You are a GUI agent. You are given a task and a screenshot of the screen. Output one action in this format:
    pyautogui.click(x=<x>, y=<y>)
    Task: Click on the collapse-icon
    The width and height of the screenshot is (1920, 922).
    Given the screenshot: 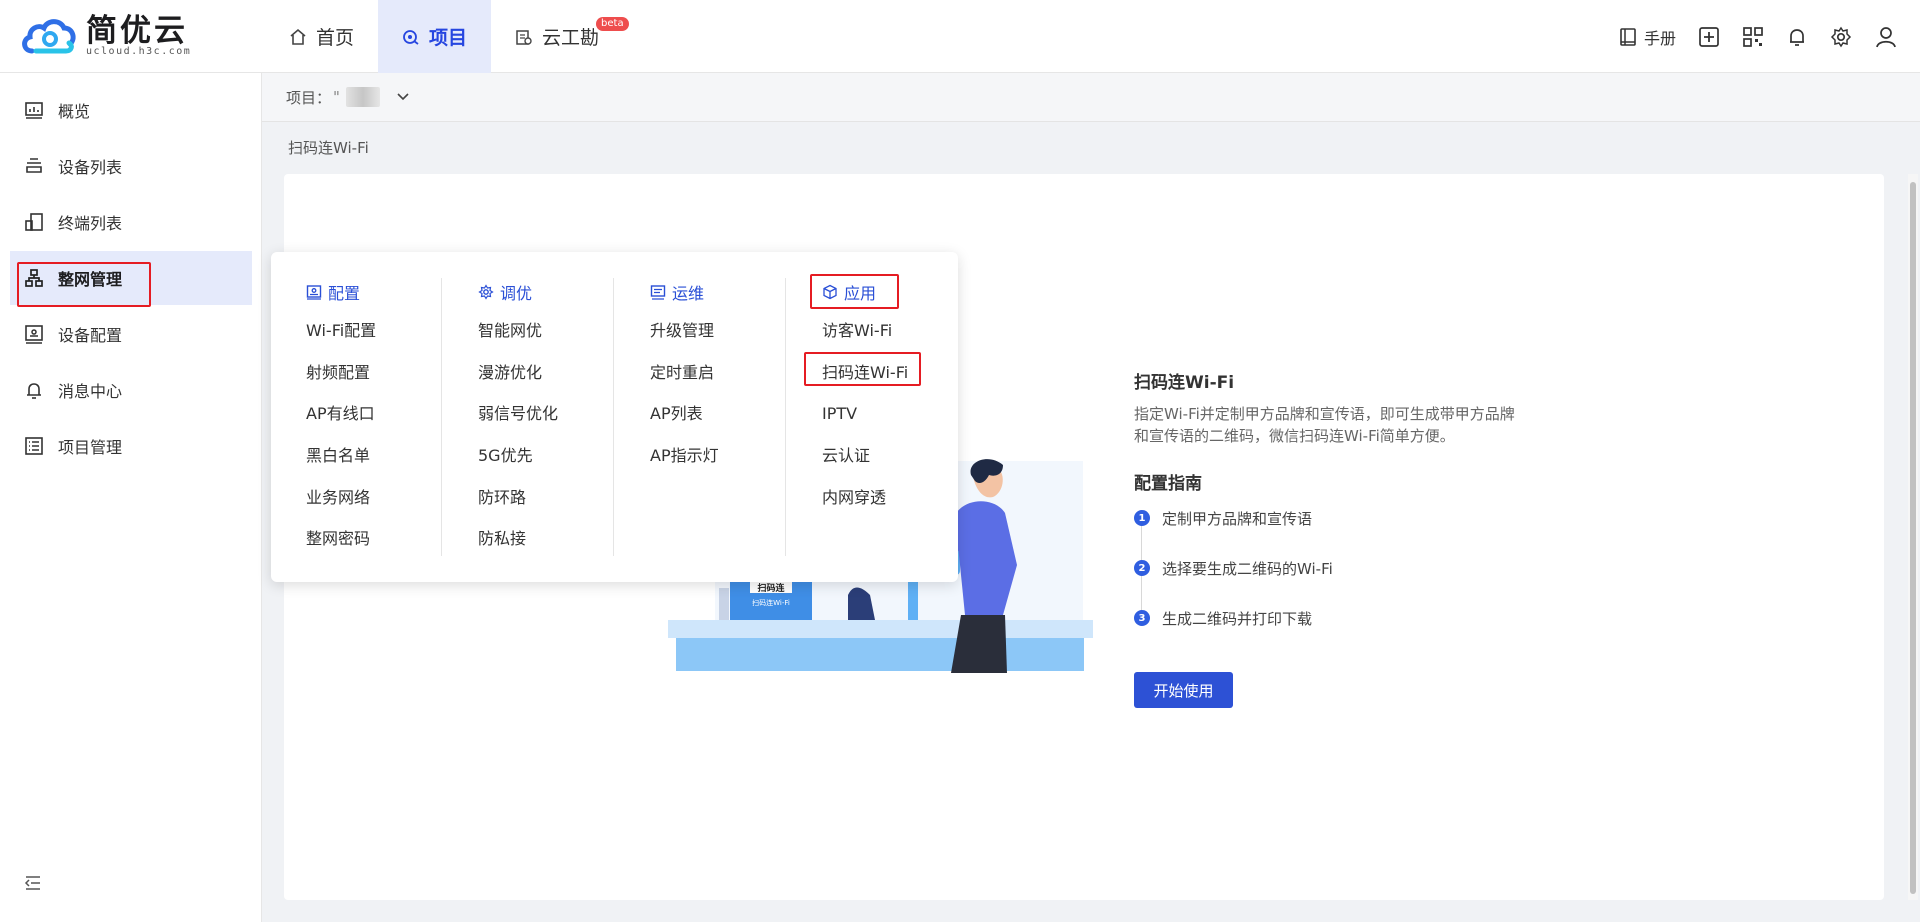 What is the action you would take?
    pyautogui.click(x=32, y=883)
    